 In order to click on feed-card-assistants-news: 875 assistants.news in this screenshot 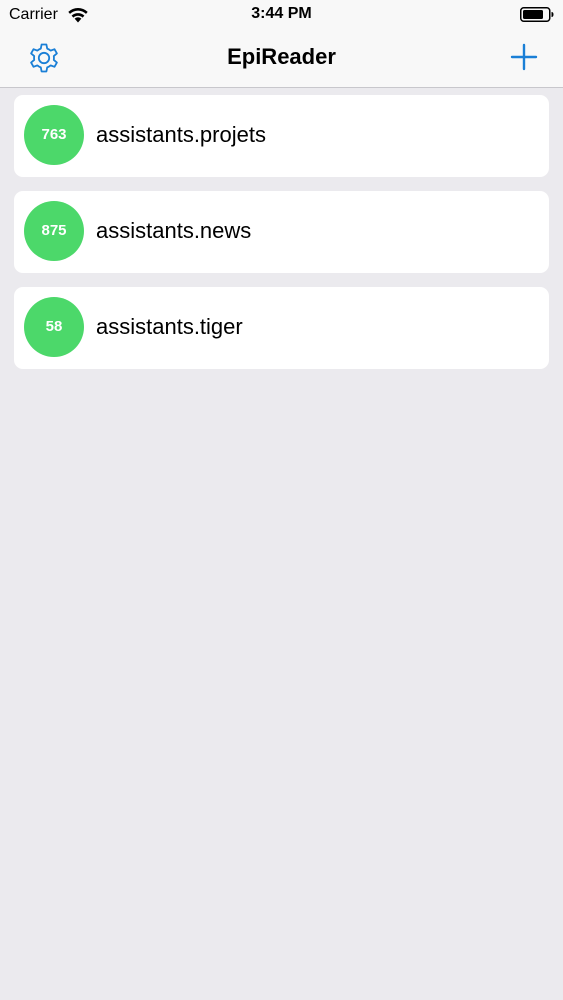, I will do `click(281, 232)`.